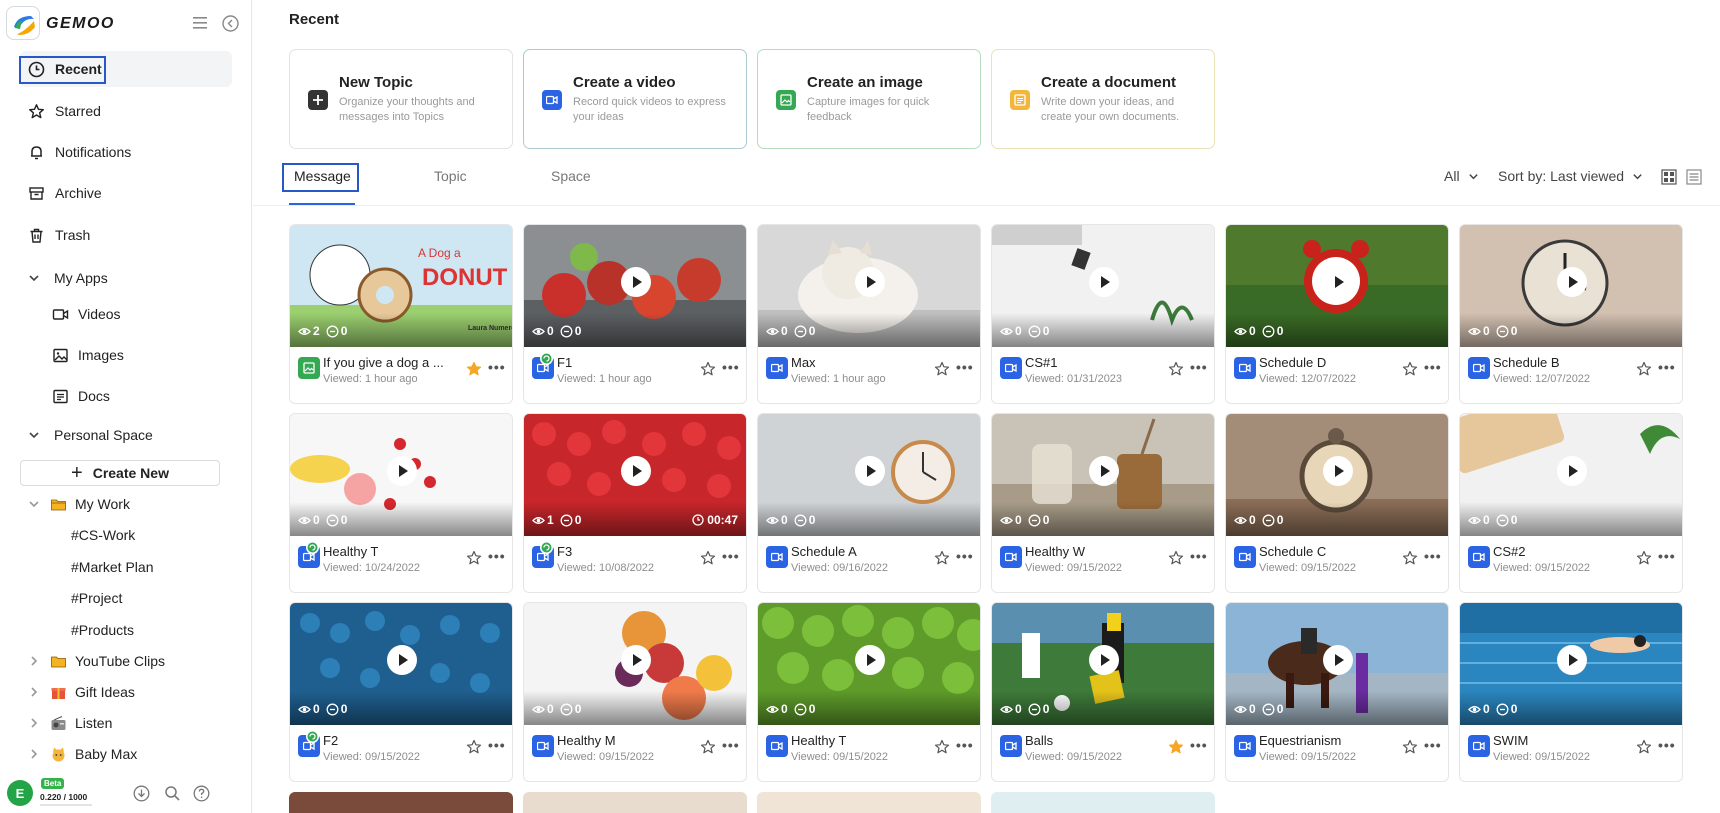 The height and width of the screenshot is (813, 1720). I want to click on card-title: Balls, so click(1039, 740).